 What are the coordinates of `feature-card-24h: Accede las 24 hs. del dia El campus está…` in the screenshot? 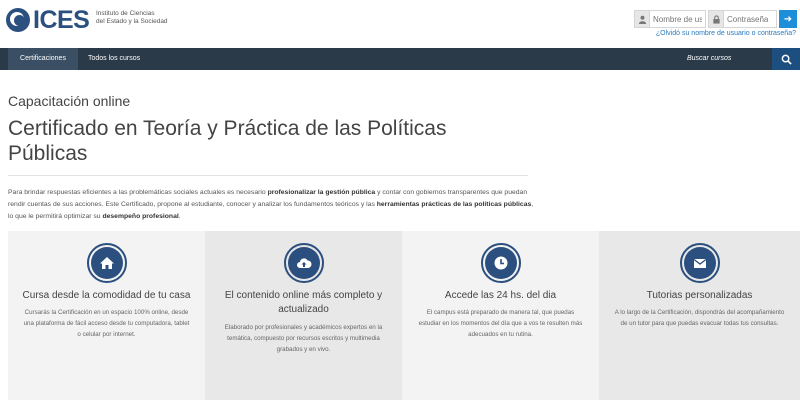 It's located at (500, 315).